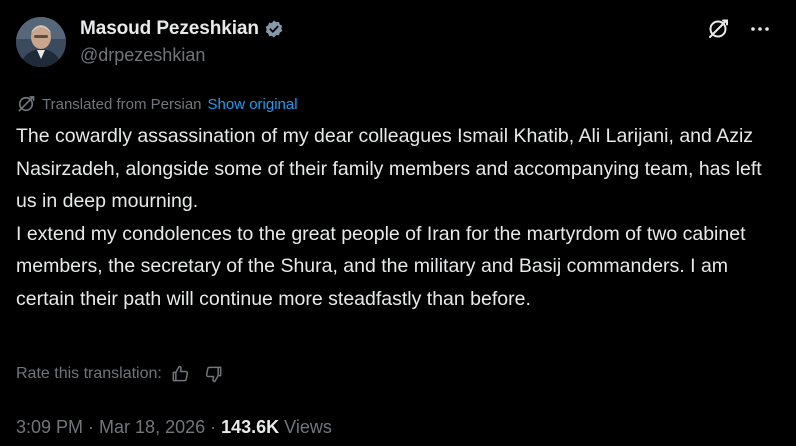 This screenshot has width=796, height=446. What do you see at coordinates (26, 104) in the screenshot?
I see `translated-icon` at bounding box center [26, 104].